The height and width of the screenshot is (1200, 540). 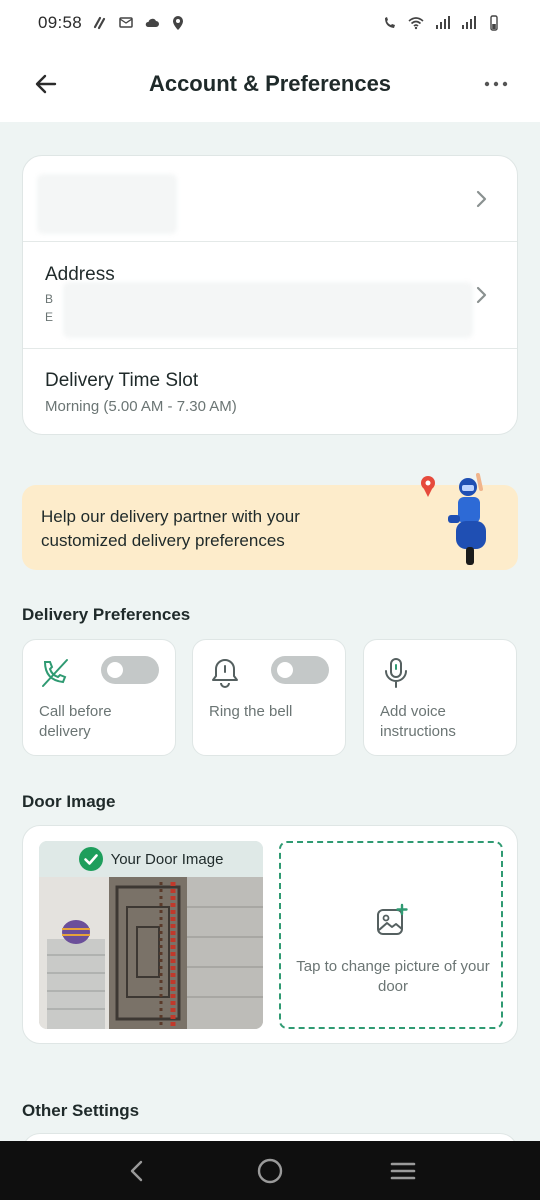 What do you see at coordinates (49, 317) in the screenshot?
I see `address-line-2: E` at bounding box center [49, 317].